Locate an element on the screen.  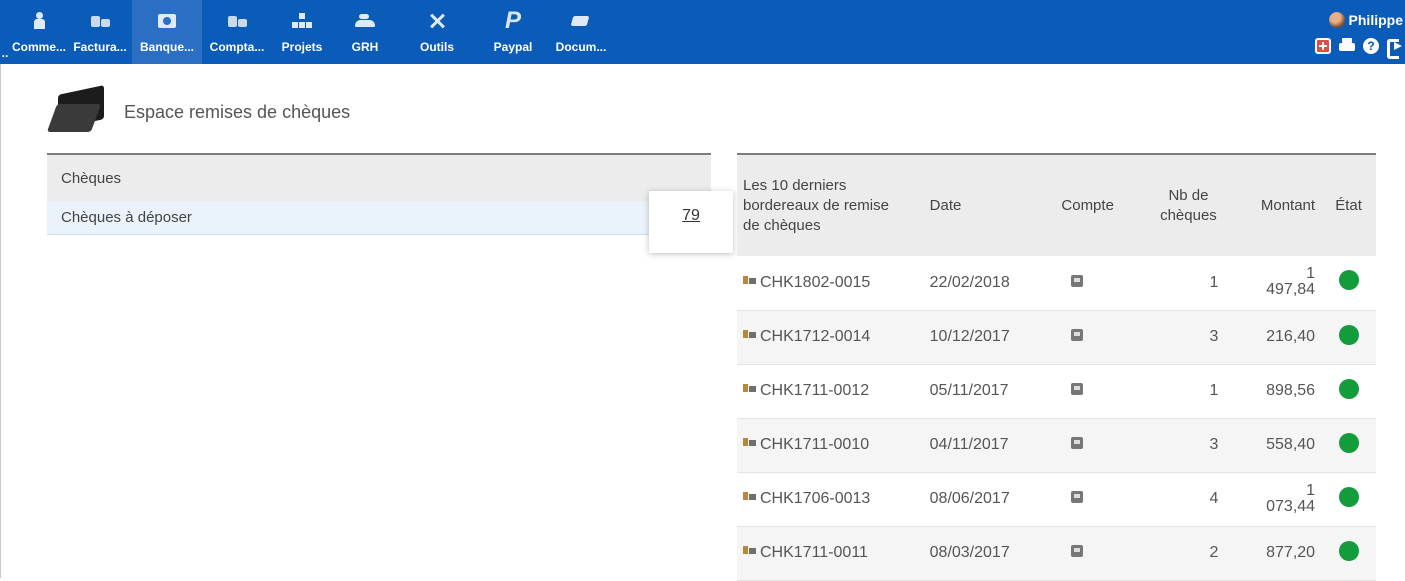
print-icon is located at coordinates (1347, 46).